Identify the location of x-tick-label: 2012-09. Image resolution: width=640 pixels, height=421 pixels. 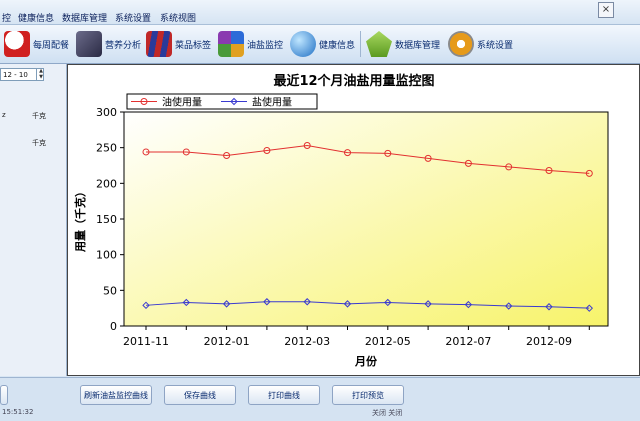
(549, 341).